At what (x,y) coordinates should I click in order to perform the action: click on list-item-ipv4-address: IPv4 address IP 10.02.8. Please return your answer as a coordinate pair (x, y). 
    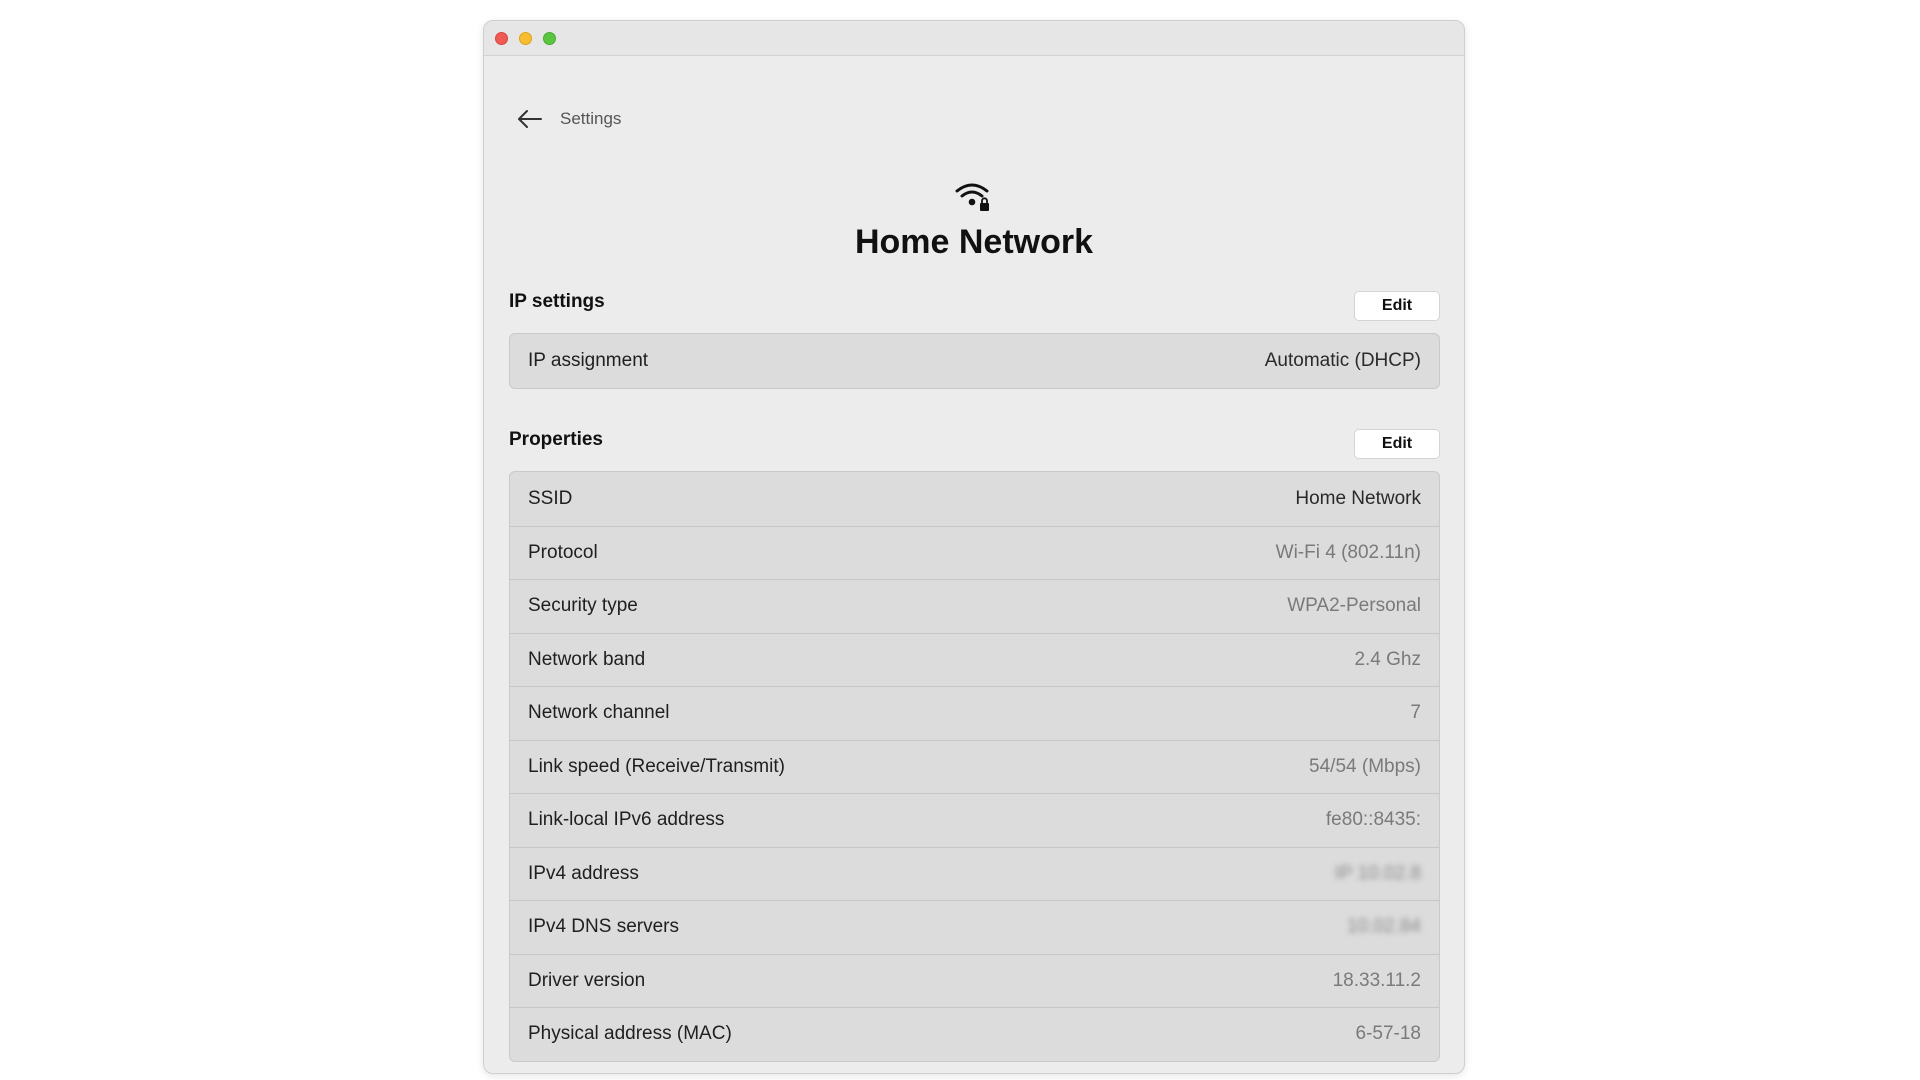
    Looking at the image, I should click on (974, 873).